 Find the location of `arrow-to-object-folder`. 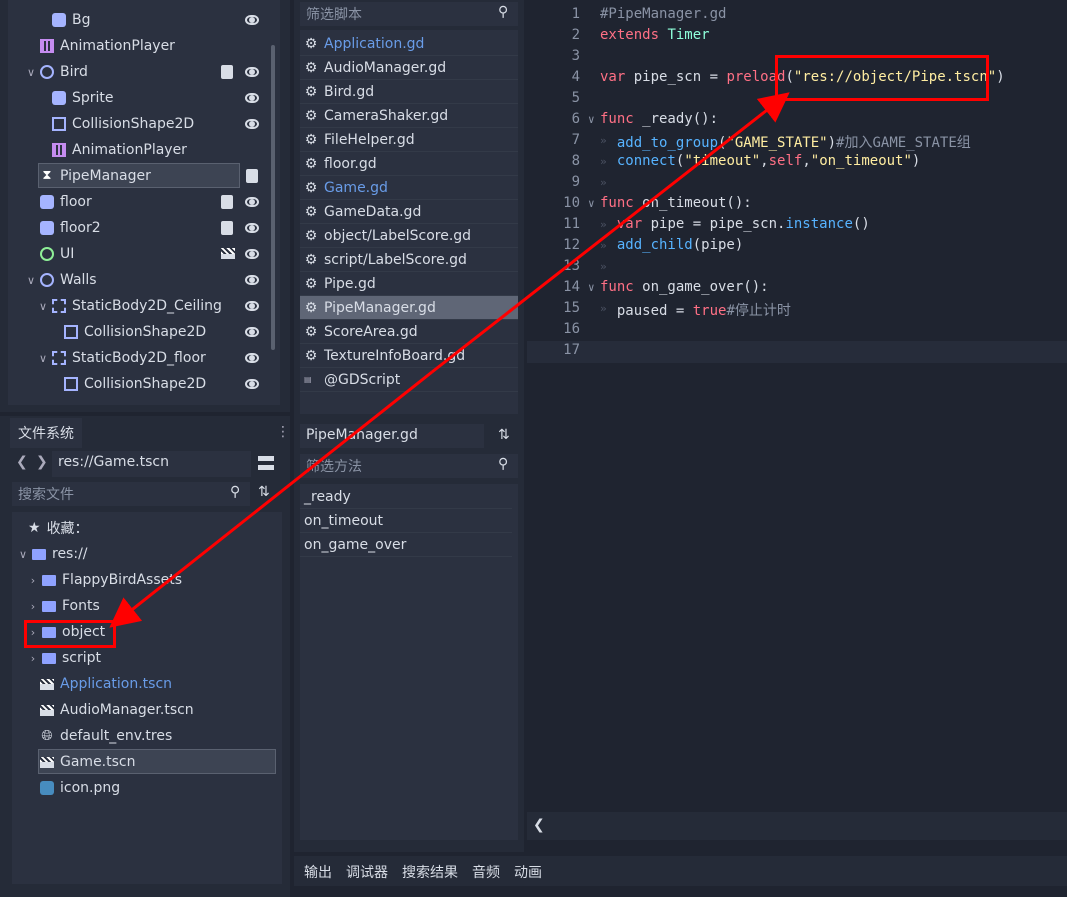

arrow-to-object-folder is located at coordinates (271, 499).